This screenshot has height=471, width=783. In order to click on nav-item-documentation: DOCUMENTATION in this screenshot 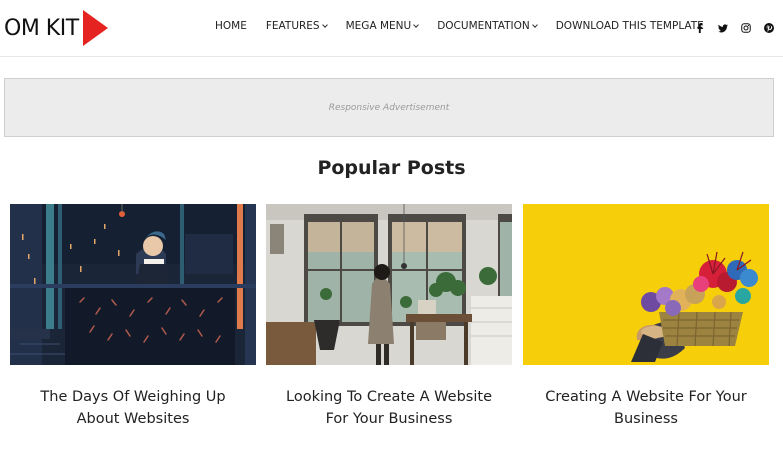, I will do `click(487, 26)`.